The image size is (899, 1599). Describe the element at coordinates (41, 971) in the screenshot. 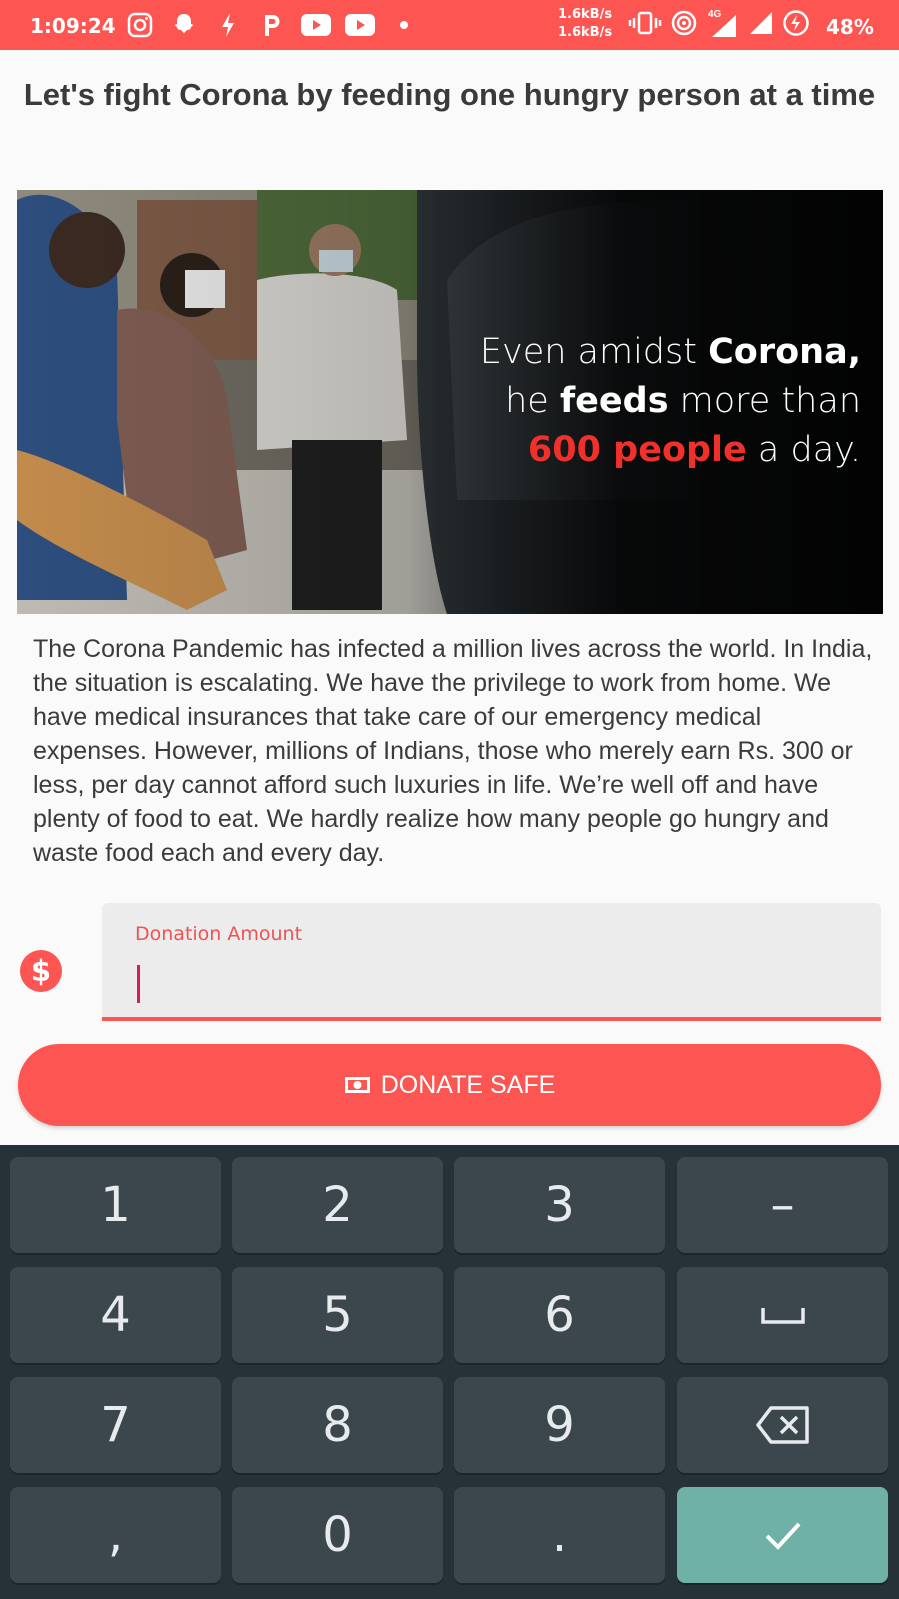

I see `dollar-icon: $` at that location.